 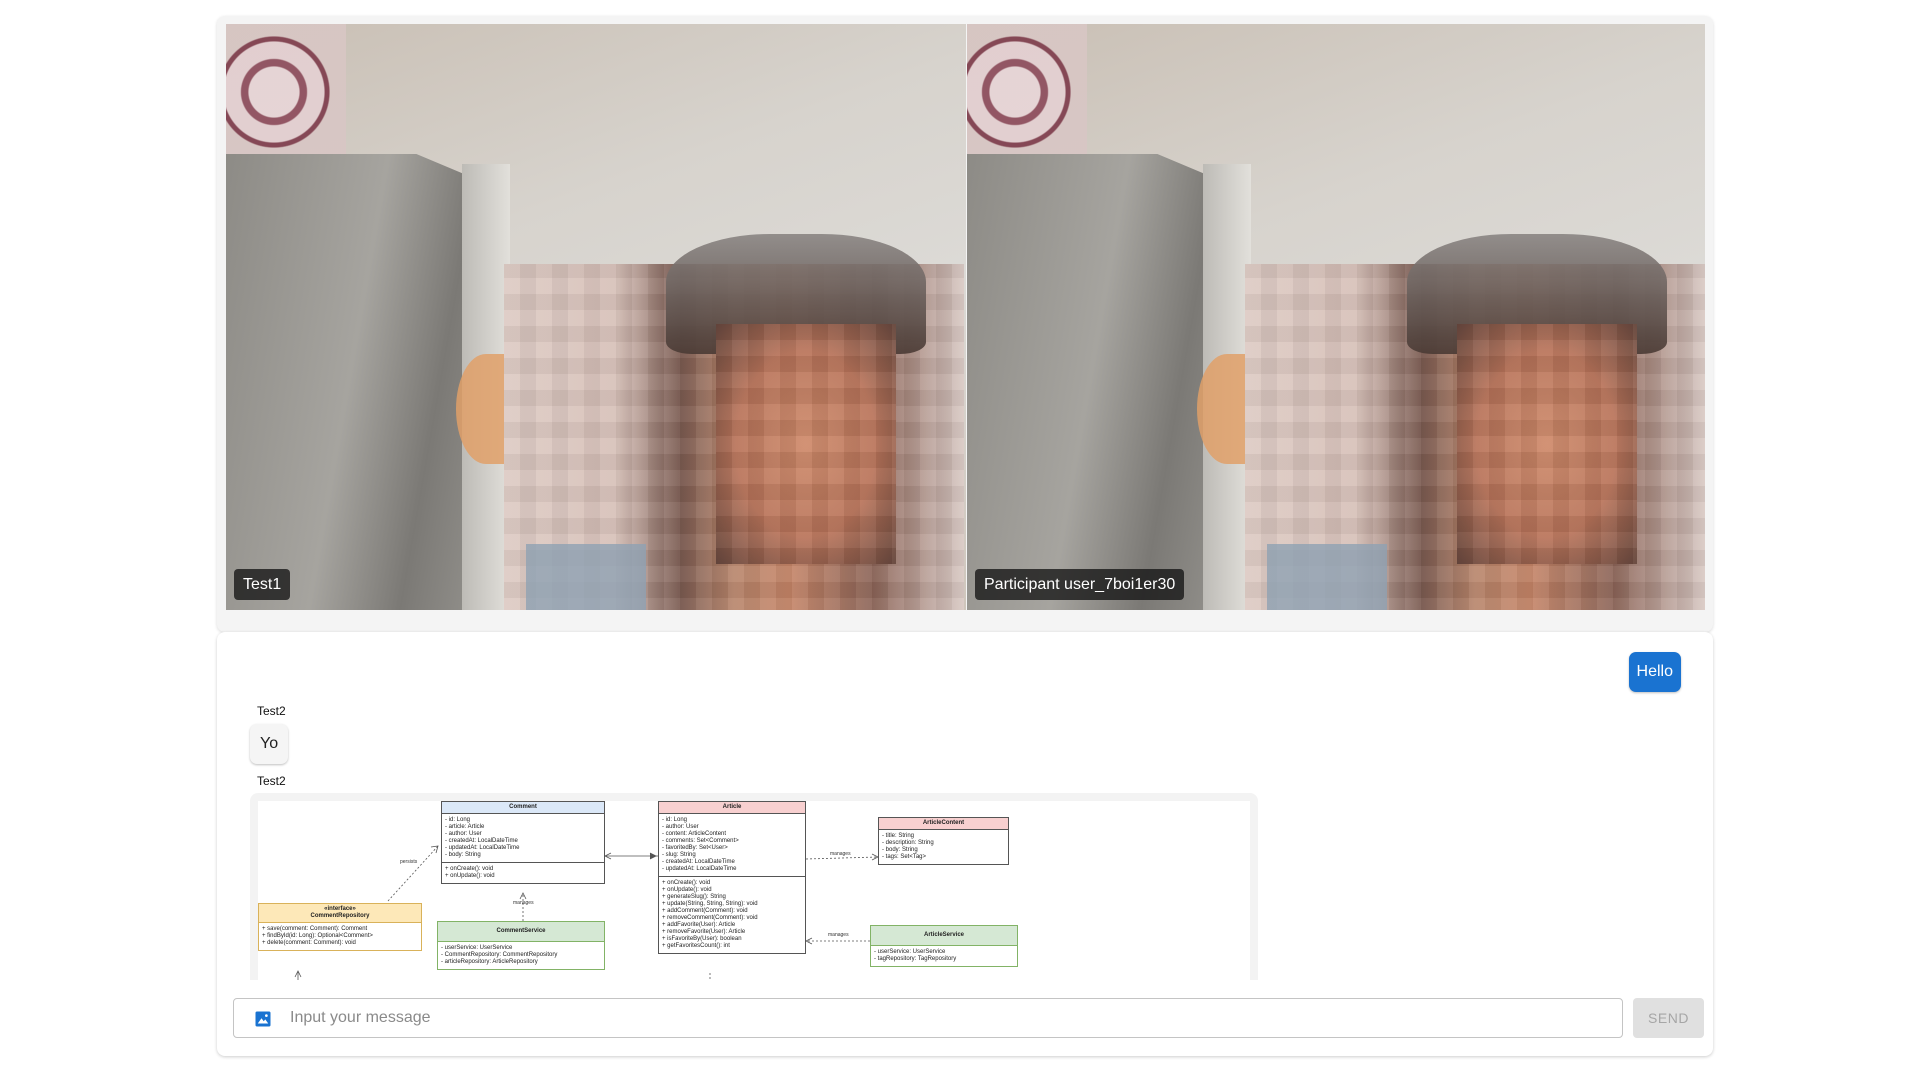 I want to click on send-button: SEND, so click(x=1668, y=1018).